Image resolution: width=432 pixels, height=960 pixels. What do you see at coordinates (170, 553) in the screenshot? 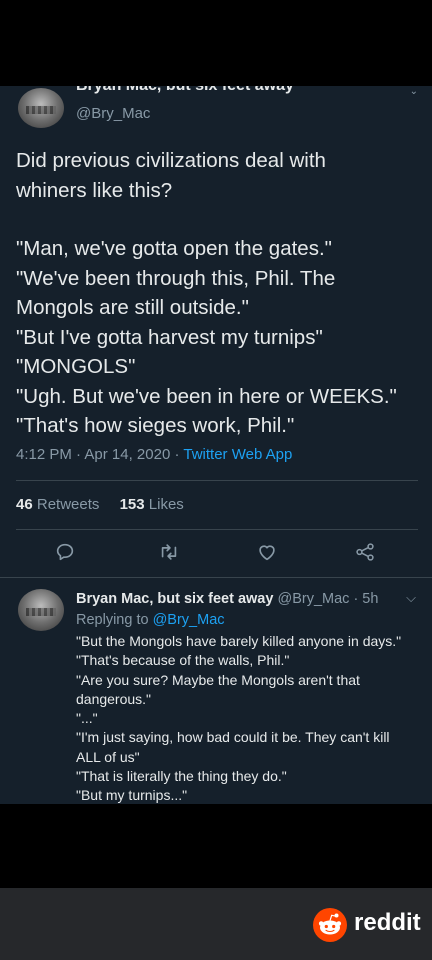
I see `retweet-icon` at bounding box center [170, 553].